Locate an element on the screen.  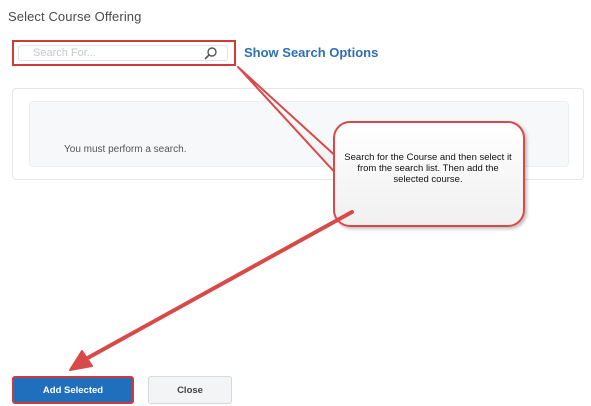
show-search-options-link: Show Search Options is located at coordinates (311, 52).